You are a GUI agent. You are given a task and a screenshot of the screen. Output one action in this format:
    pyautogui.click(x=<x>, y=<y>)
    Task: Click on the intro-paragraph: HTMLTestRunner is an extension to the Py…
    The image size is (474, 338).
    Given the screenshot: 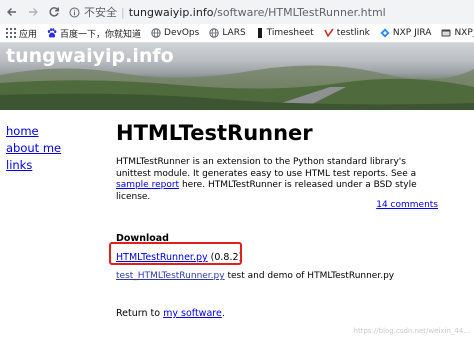 What is the action you would take?
    pyautogui.click(x=274, y=180)
    